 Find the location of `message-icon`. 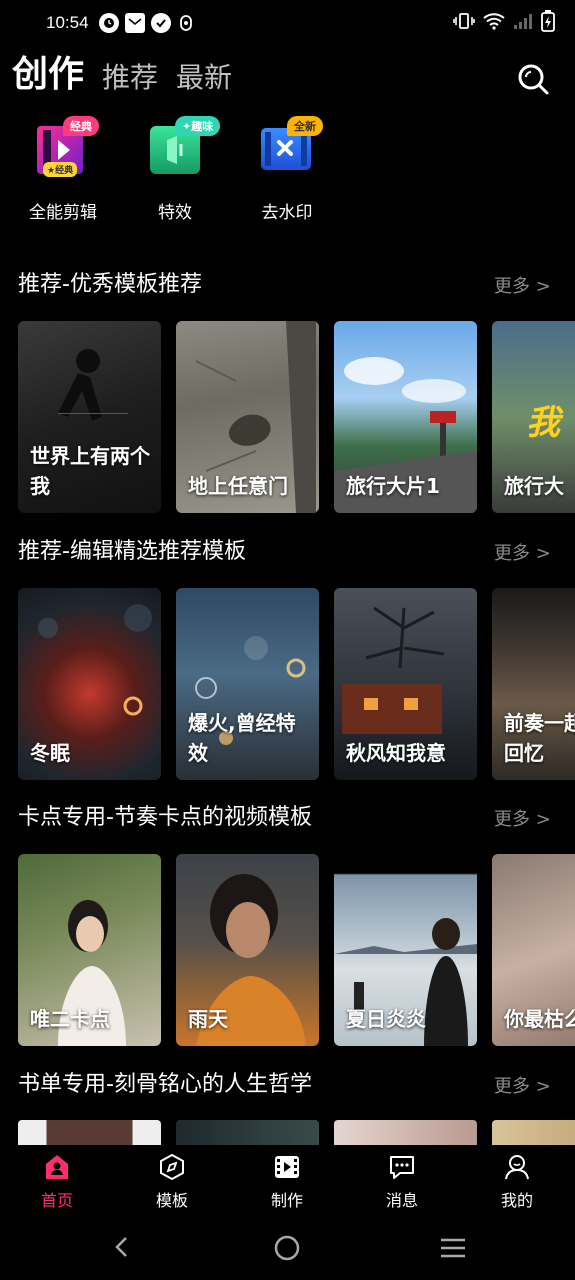

message-icon is located at coordinates (402, 1167).